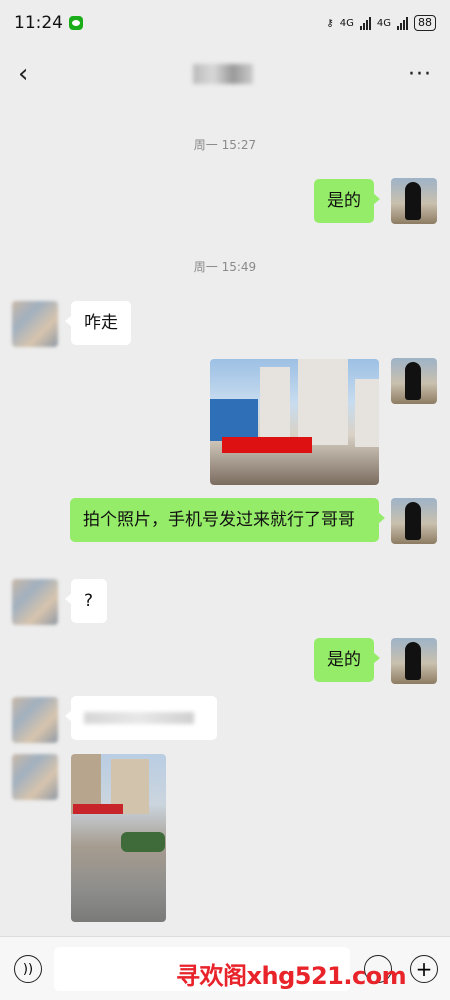 This screenshot has height=1000, width=450. What do you see at coordinates (225, 23) in the screenshot?
I see `status-bar: 11:24 ⚷ 4G 4G 88` at bounding box center [225, 23].